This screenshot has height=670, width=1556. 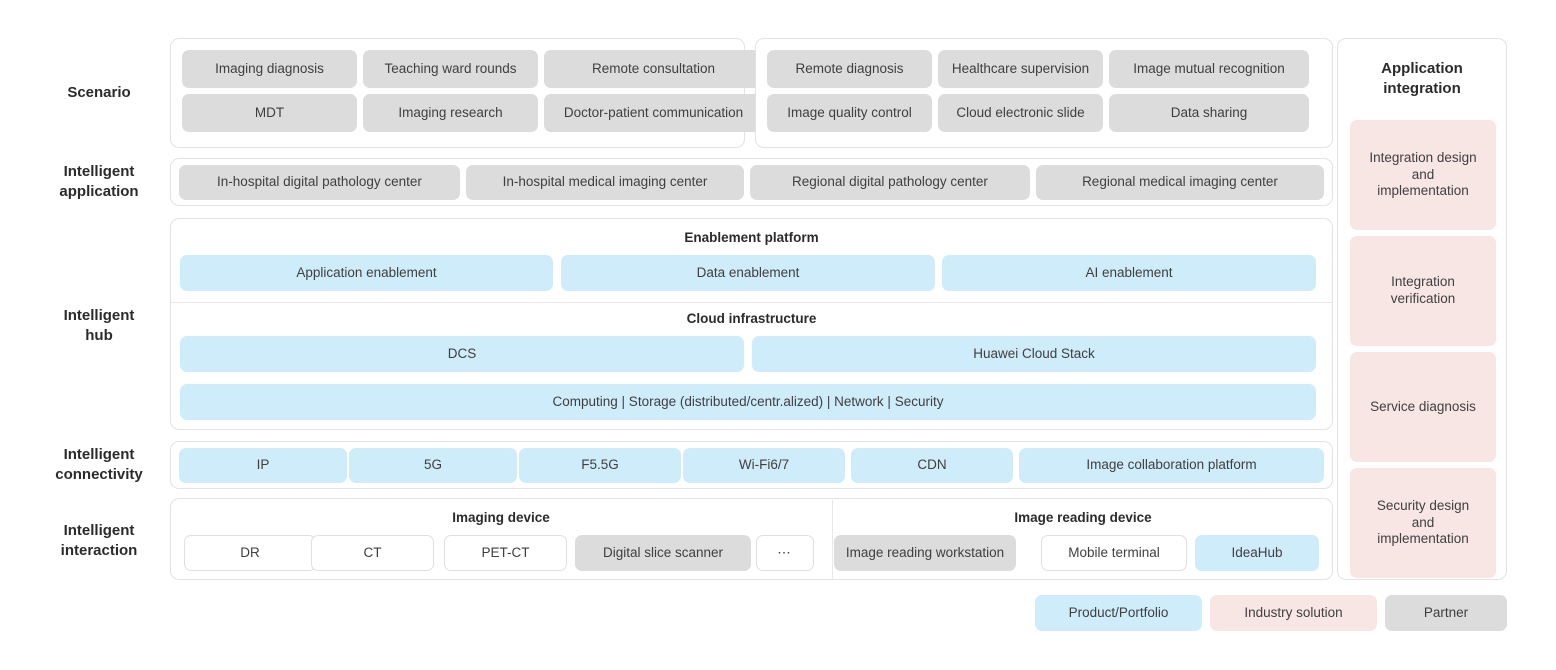 What do you see at coordinates (605, 182) in the screenshot?
I see `intelligent-application-chip: In-hospital medical imaging center` at bounding box center [605, 182].